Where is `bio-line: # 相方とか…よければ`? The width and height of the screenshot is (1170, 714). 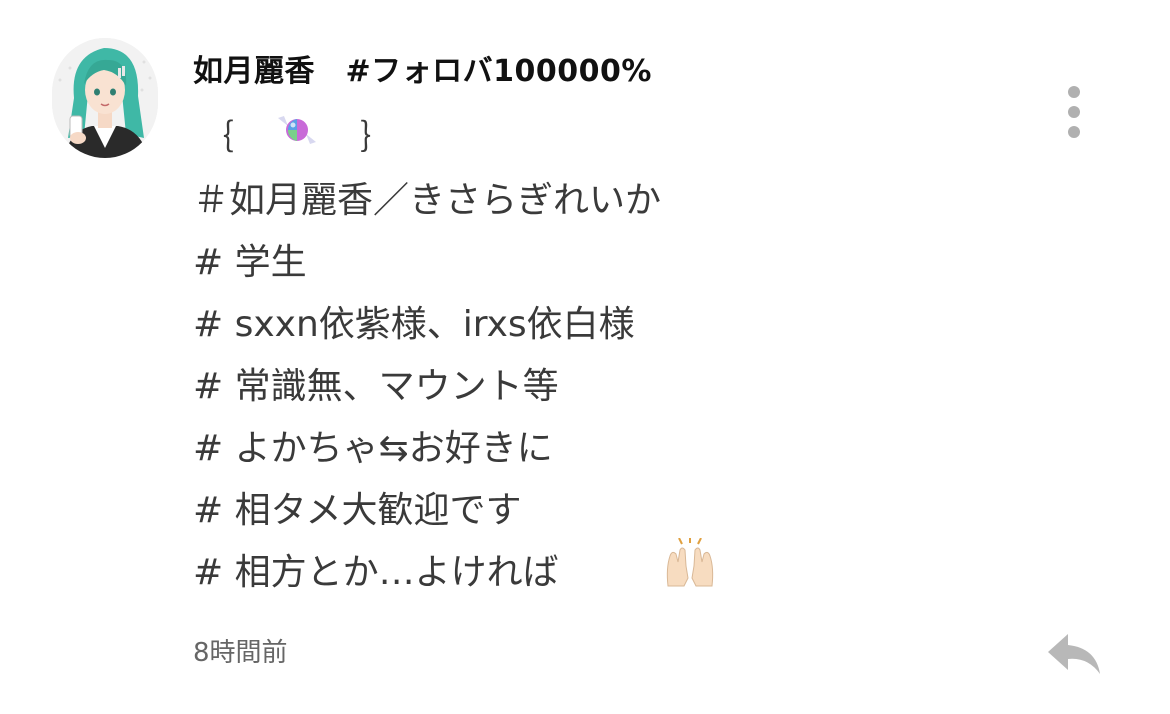 bio-line: # 相方とか…よければ is located at coordinates (455, 570).